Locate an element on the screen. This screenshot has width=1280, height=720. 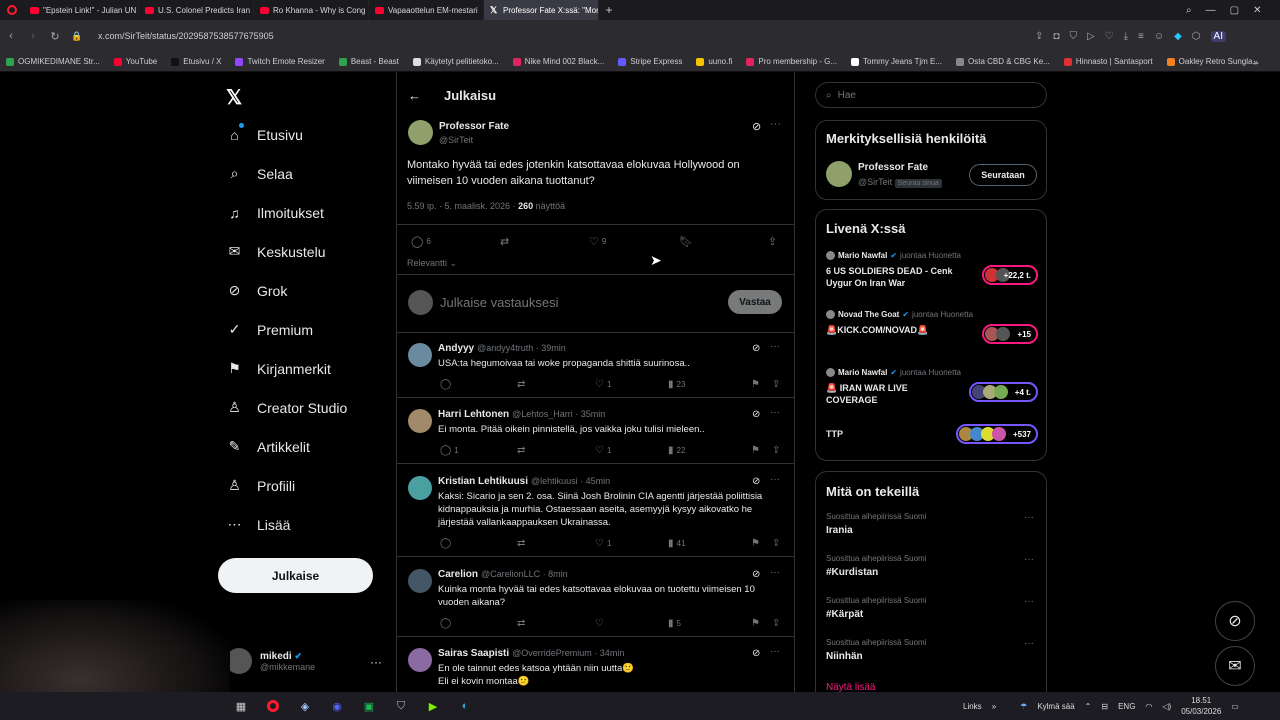
nav-item-ilmoitukset: ♫ Ilmoitukset is located at coordinates (275, 212).